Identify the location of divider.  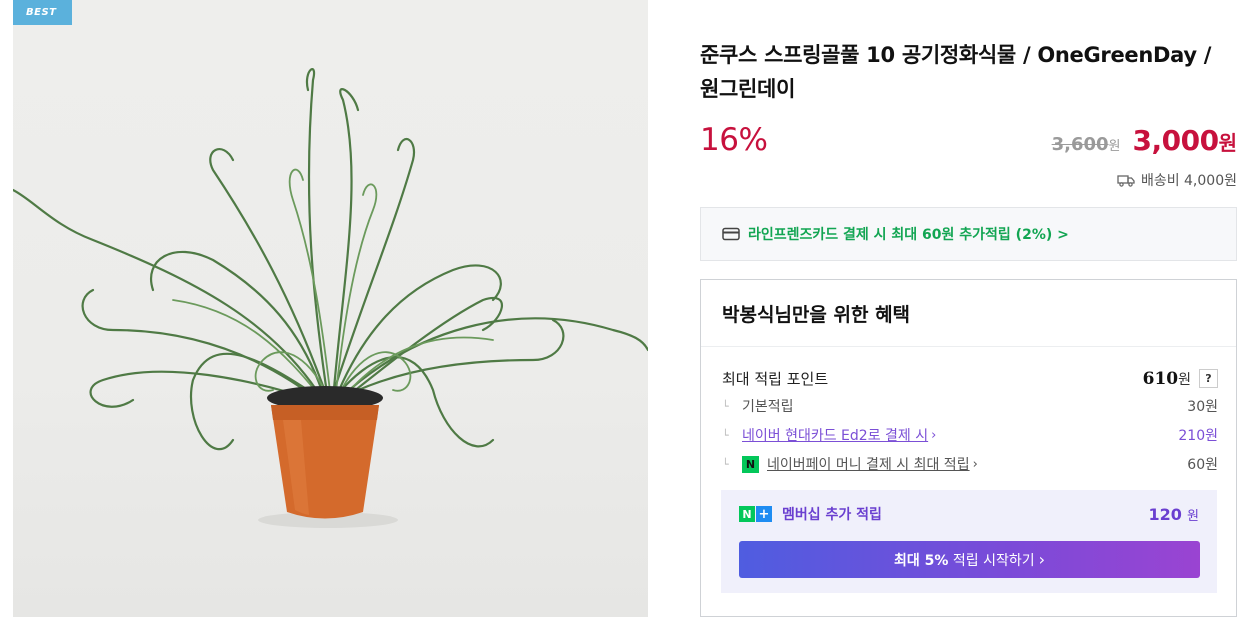
(968, 346).